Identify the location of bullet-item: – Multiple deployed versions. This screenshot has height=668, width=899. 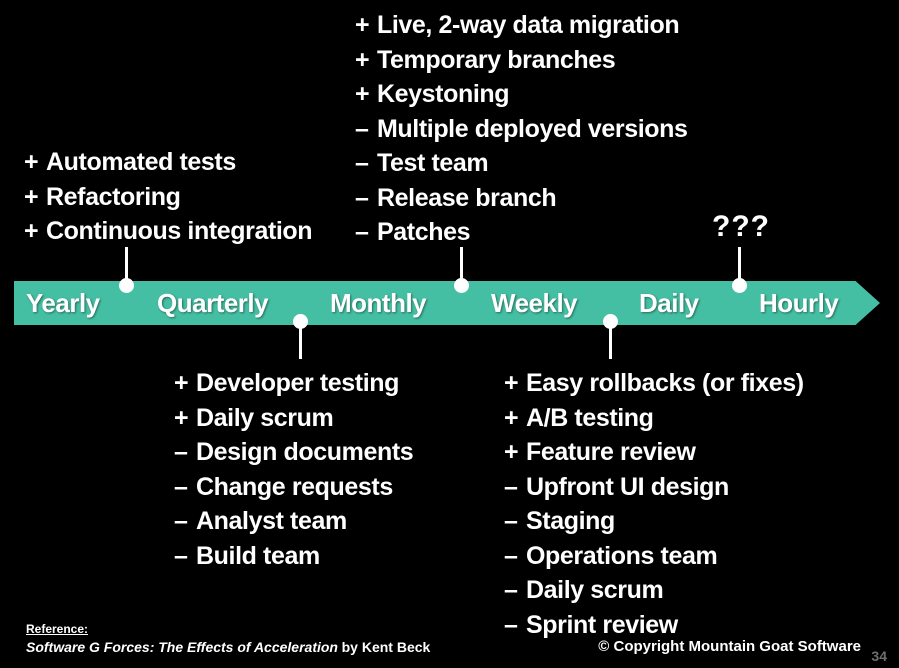
(521, 129).